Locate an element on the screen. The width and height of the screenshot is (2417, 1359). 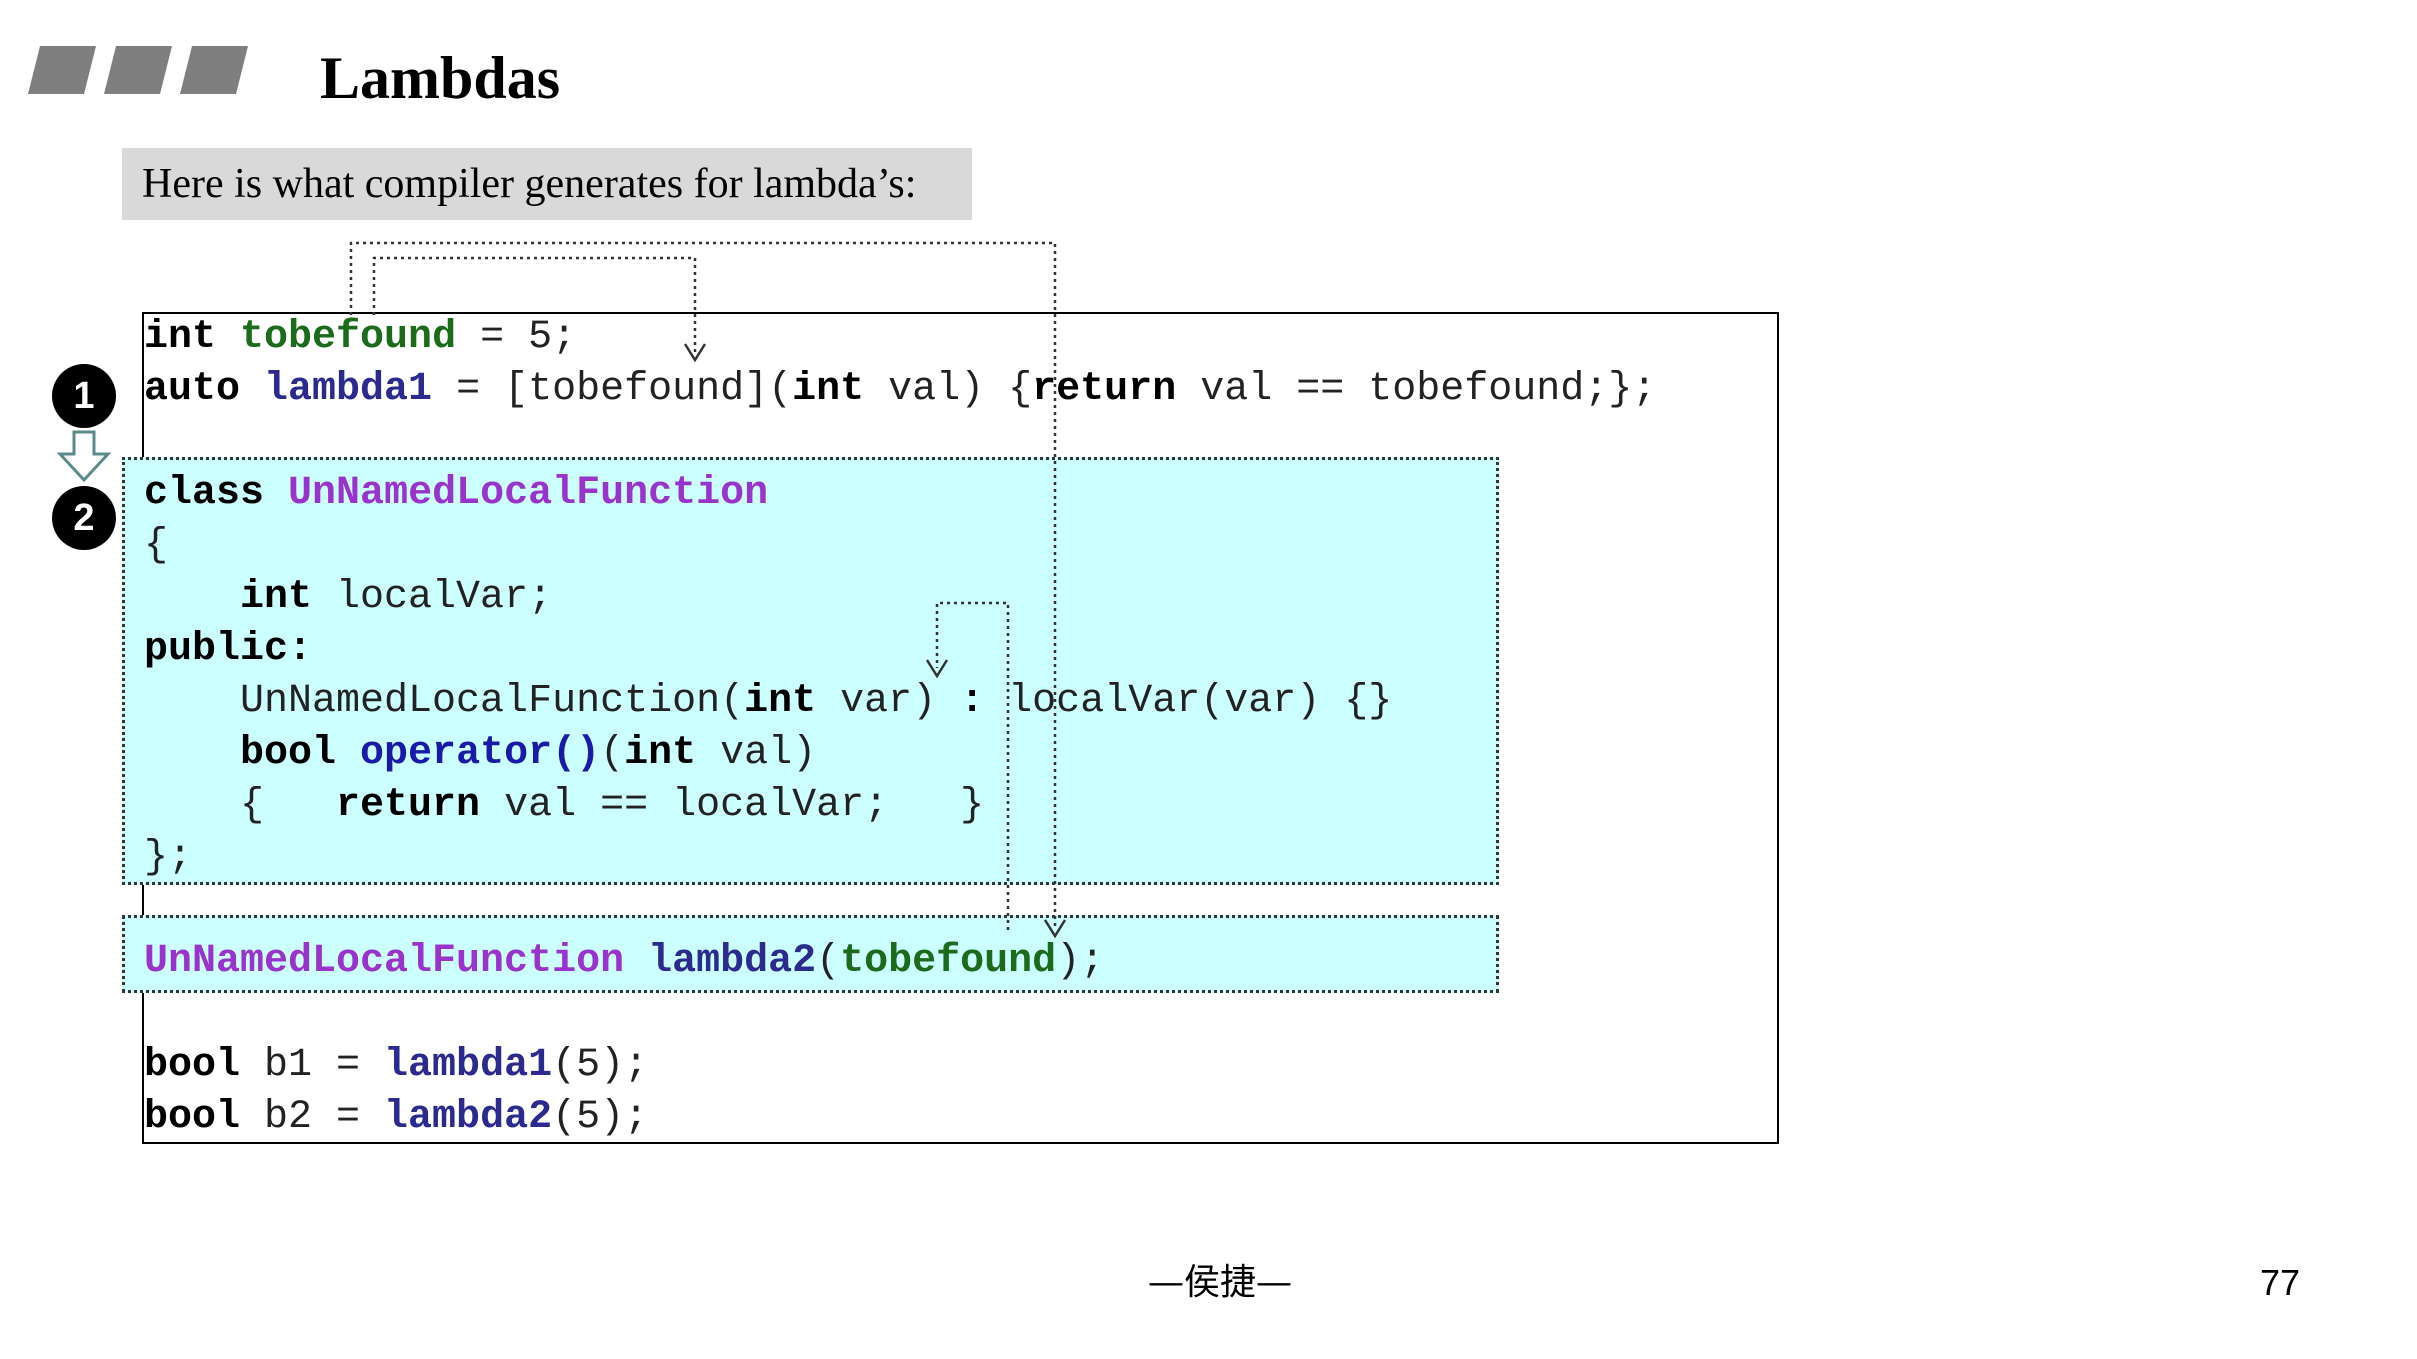
ctor-arrow is located at coordinates (972, 765).